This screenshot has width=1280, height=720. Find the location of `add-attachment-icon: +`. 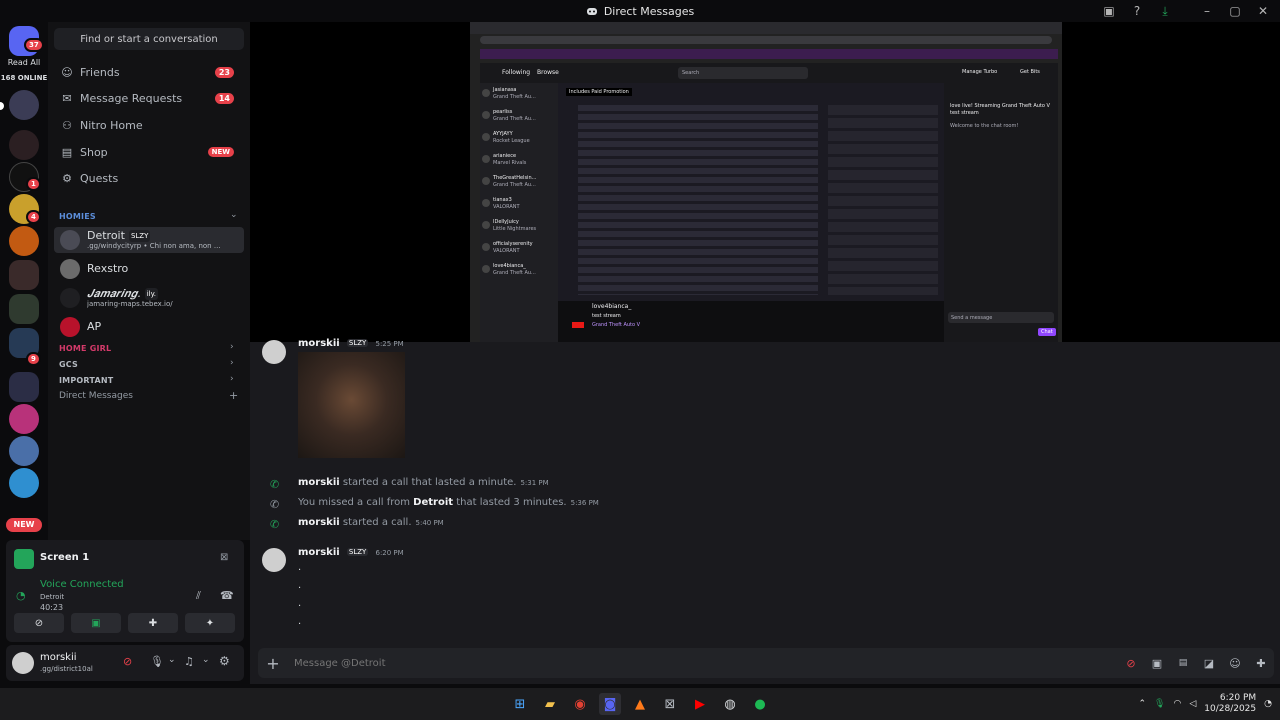

add-attachment-icon: + is located at coordinates (273, 663).